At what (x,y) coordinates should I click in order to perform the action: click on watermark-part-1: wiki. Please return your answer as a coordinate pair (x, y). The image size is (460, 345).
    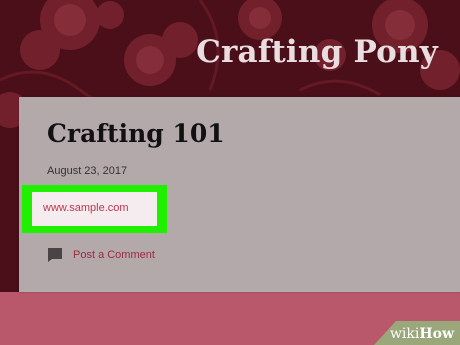
    Looking at the image, I should click on (404, 334).